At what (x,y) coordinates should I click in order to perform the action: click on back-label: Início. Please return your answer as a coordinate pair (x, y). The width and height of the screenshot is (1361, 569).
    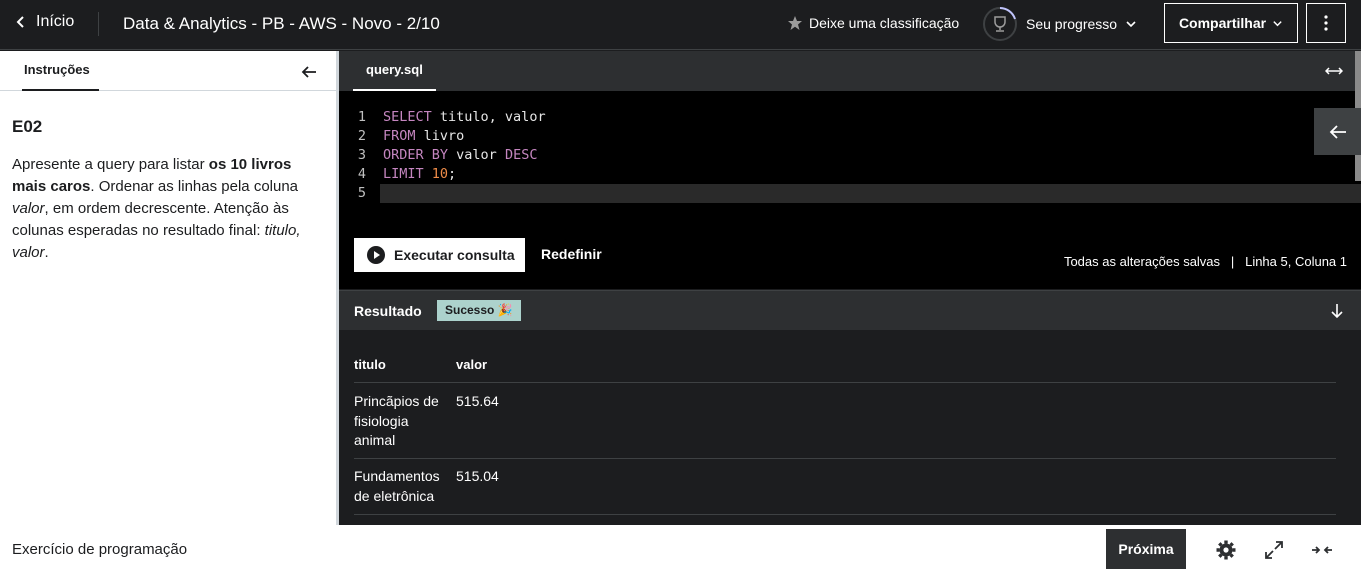
    Looking at the image, I should click on (55, 21).